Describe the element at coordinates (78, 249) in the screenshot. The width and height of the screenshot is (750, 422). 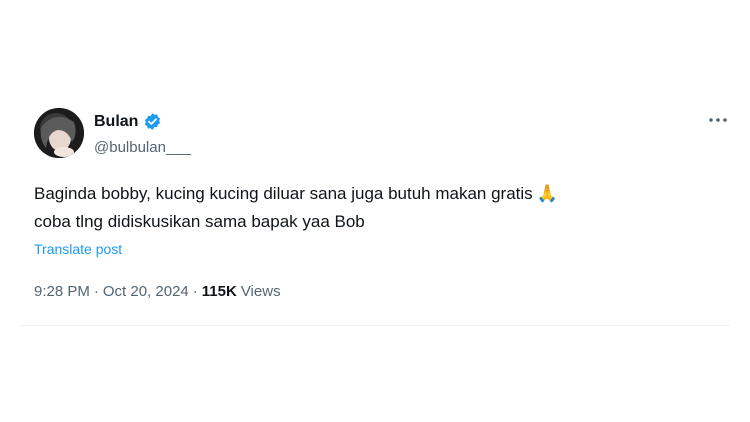
I see `translate-post-link: Translate post` at that location.